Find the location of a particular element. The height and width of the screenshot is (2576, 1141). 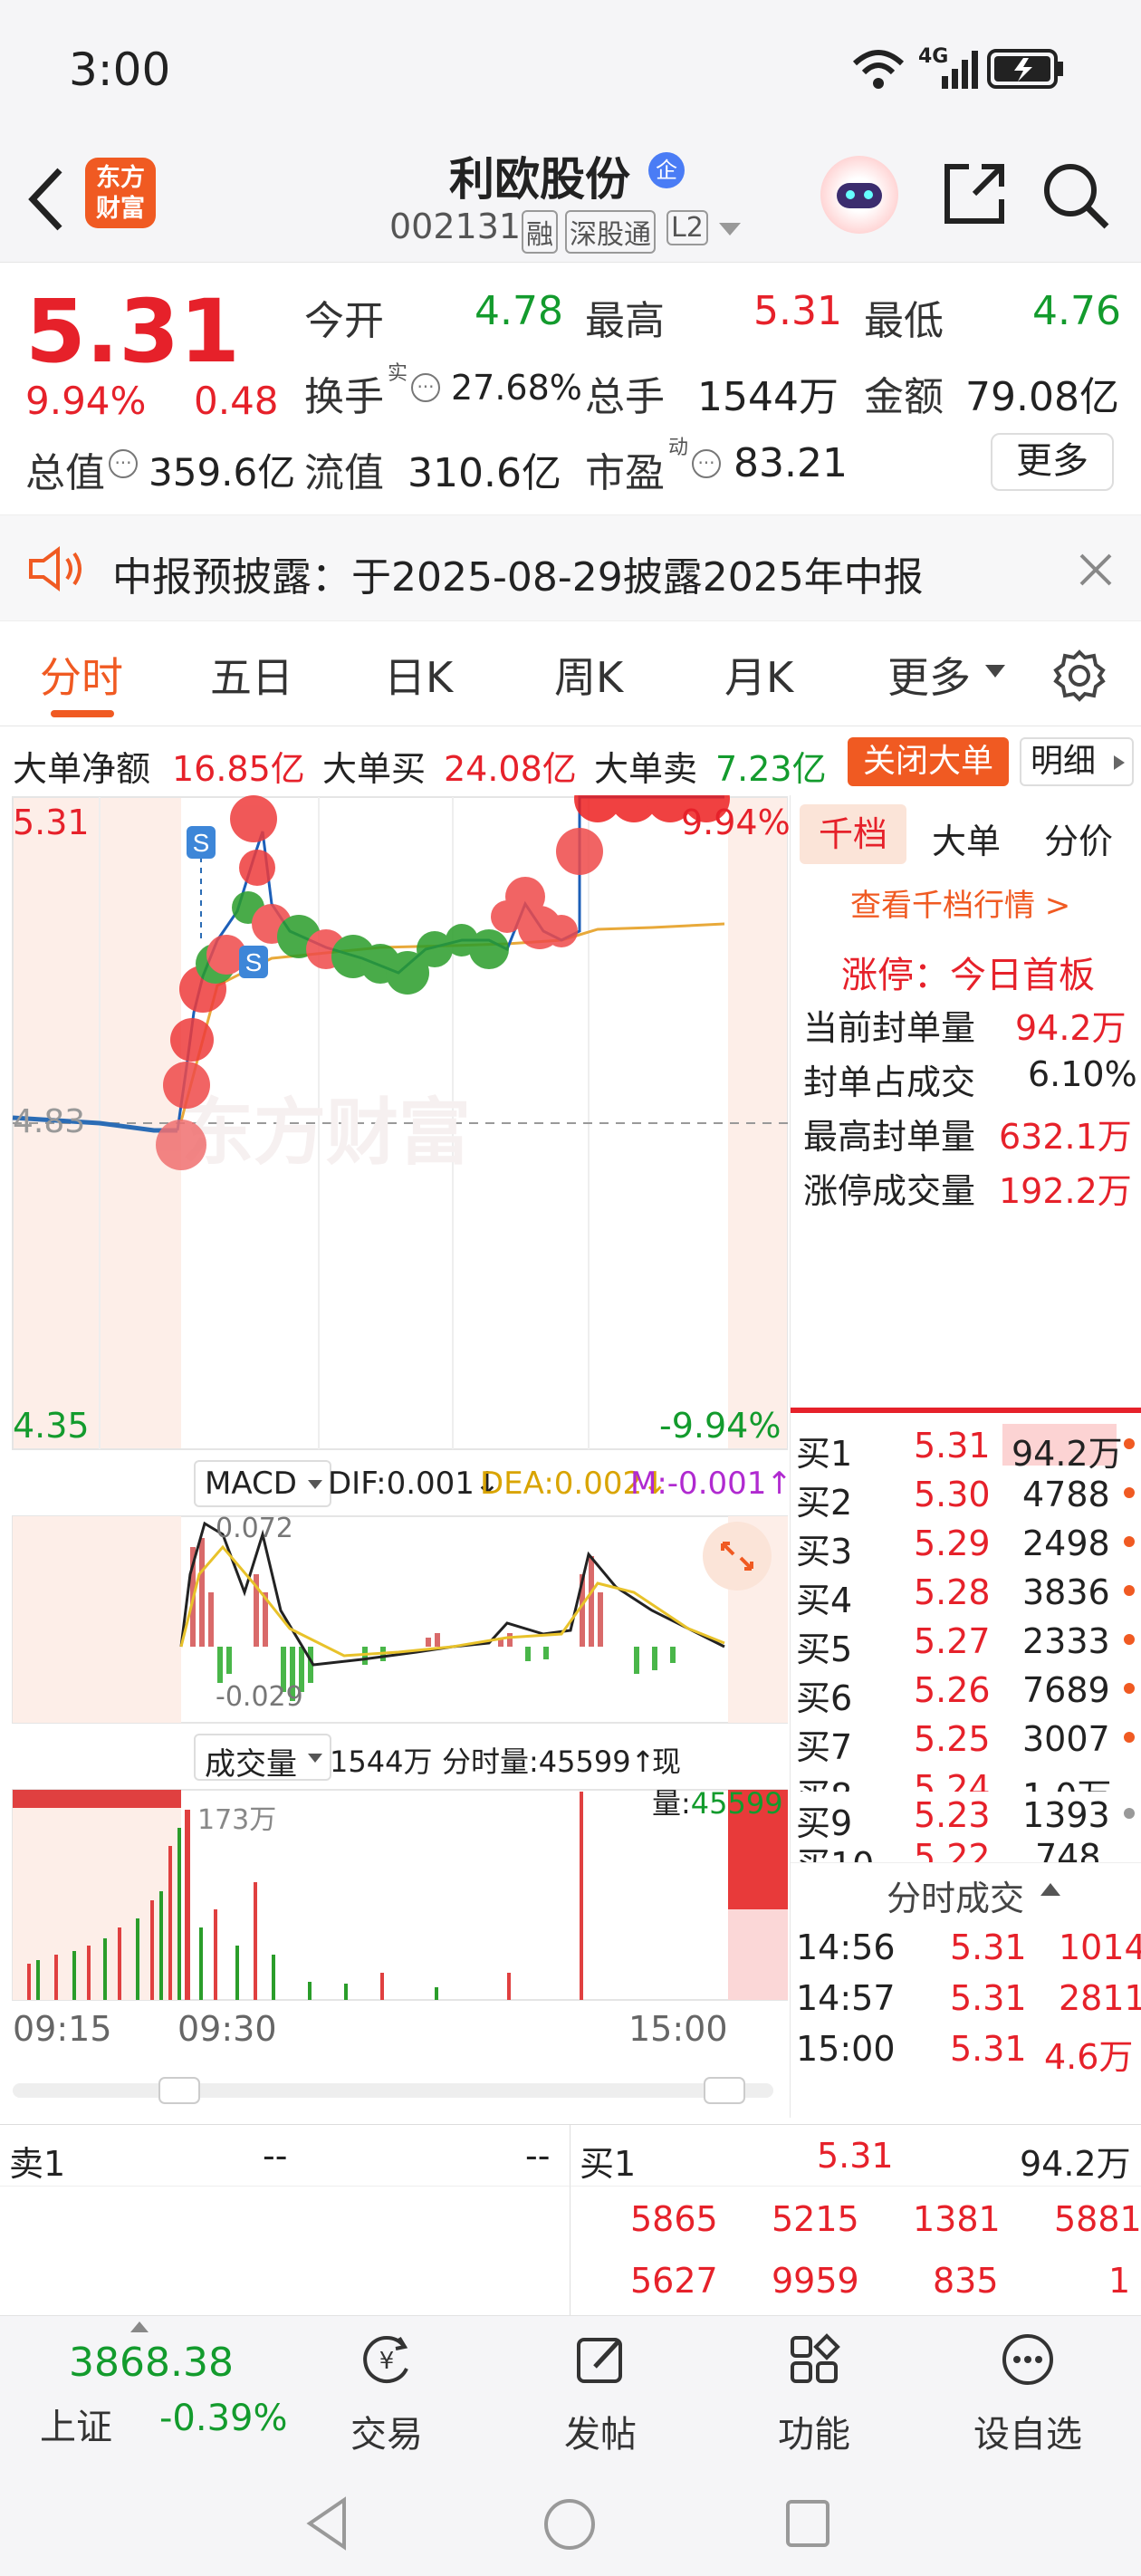

bid-volume: 2333 is located at coordinates (1066, 1641).